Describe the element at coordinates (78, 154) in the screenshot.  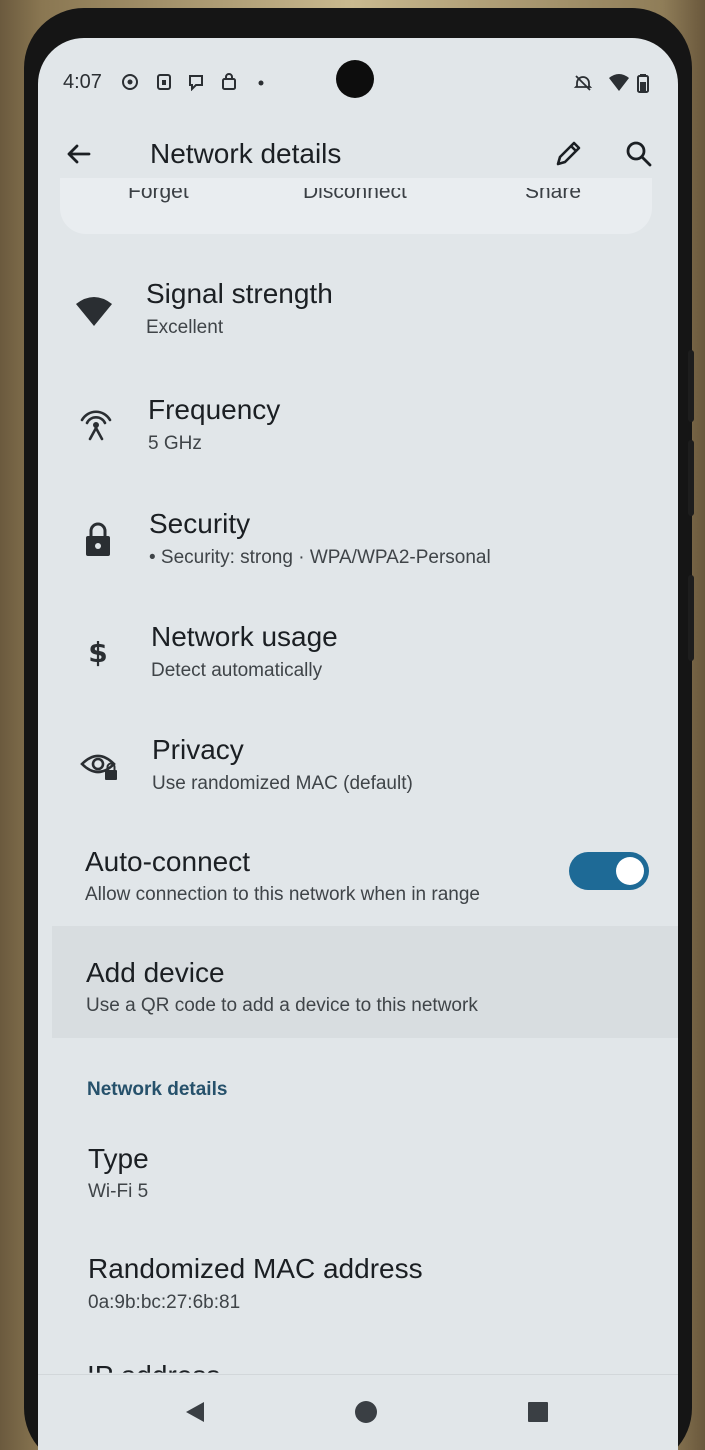
I see `arrow-left-icon` at that location.